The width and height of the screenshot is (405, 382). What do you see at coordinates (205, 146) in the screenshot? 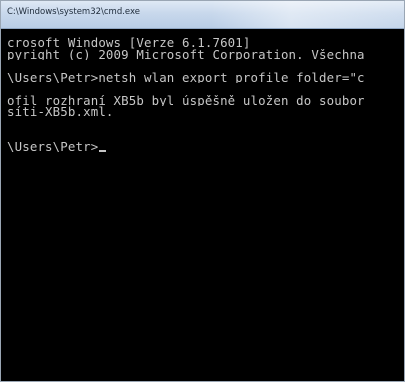
I see `console-line-prompt: \Users\Petr>` at bounding box center [205, 146].